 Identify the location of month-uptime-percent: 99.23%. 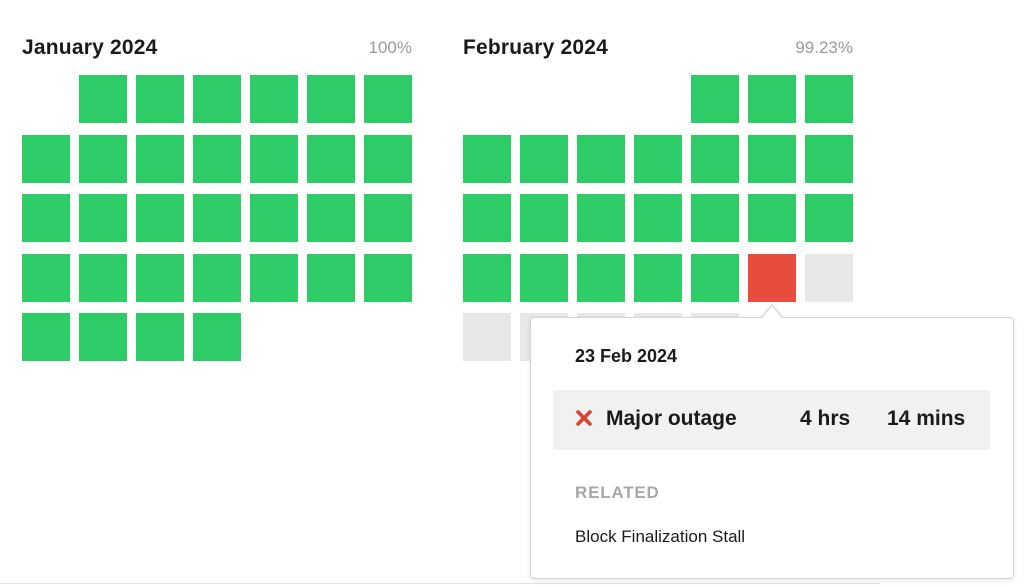
(824, 47).